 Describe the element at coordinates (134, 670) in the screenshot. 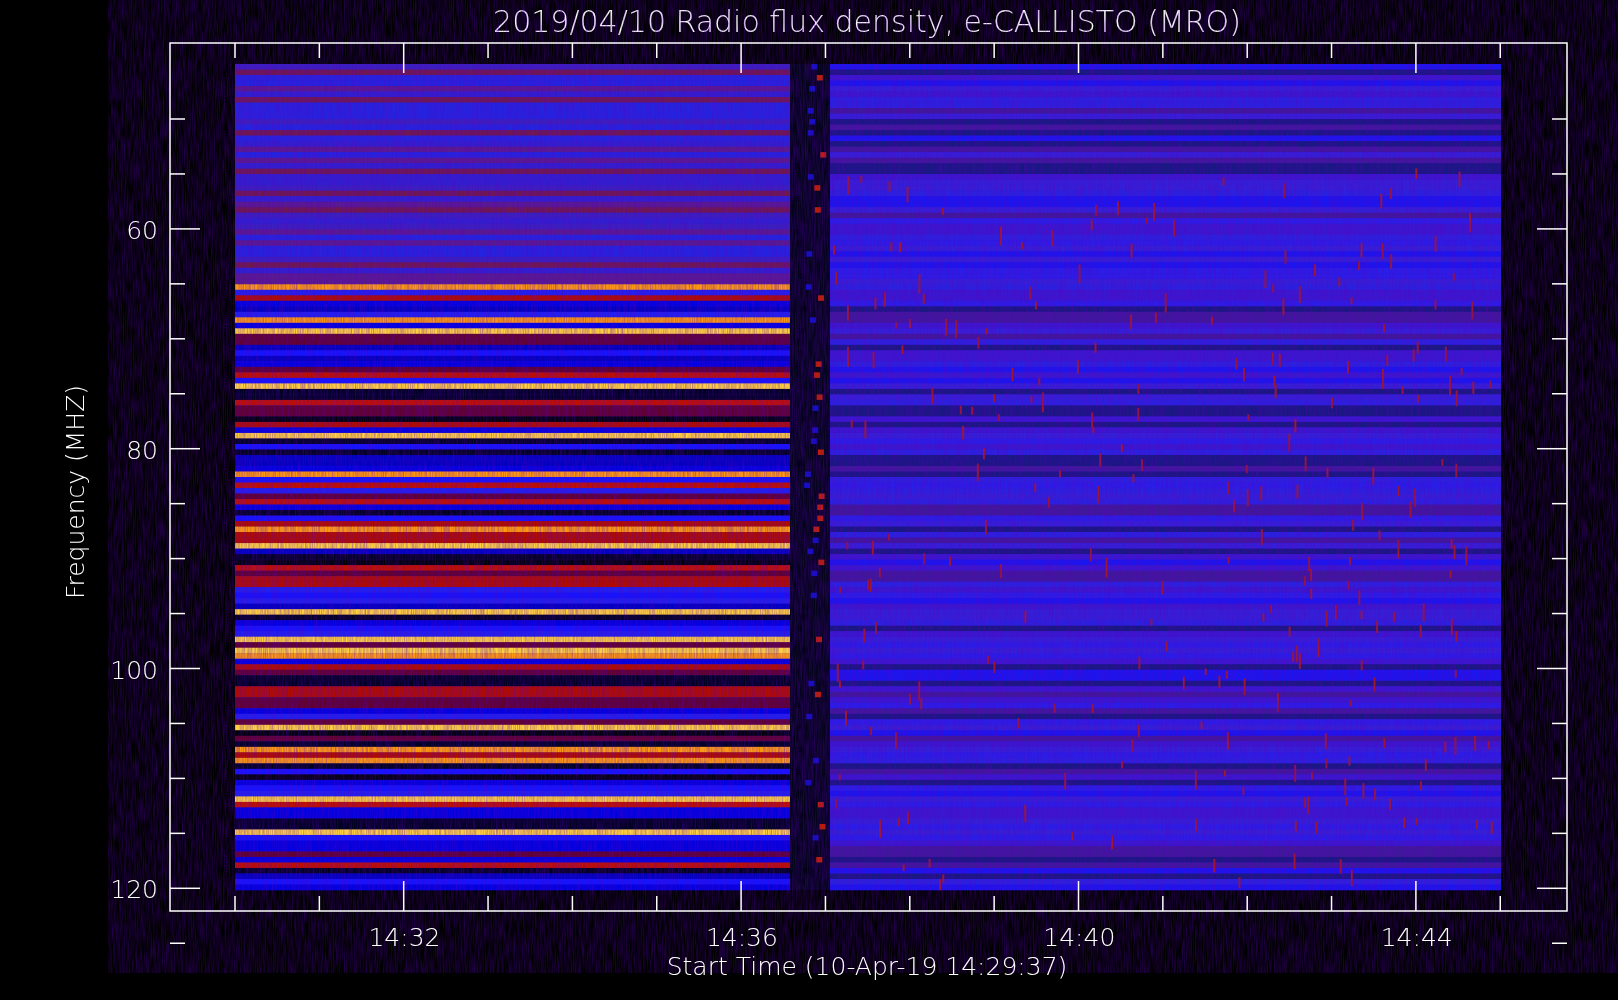

I see `tick-label: 100` at that location.